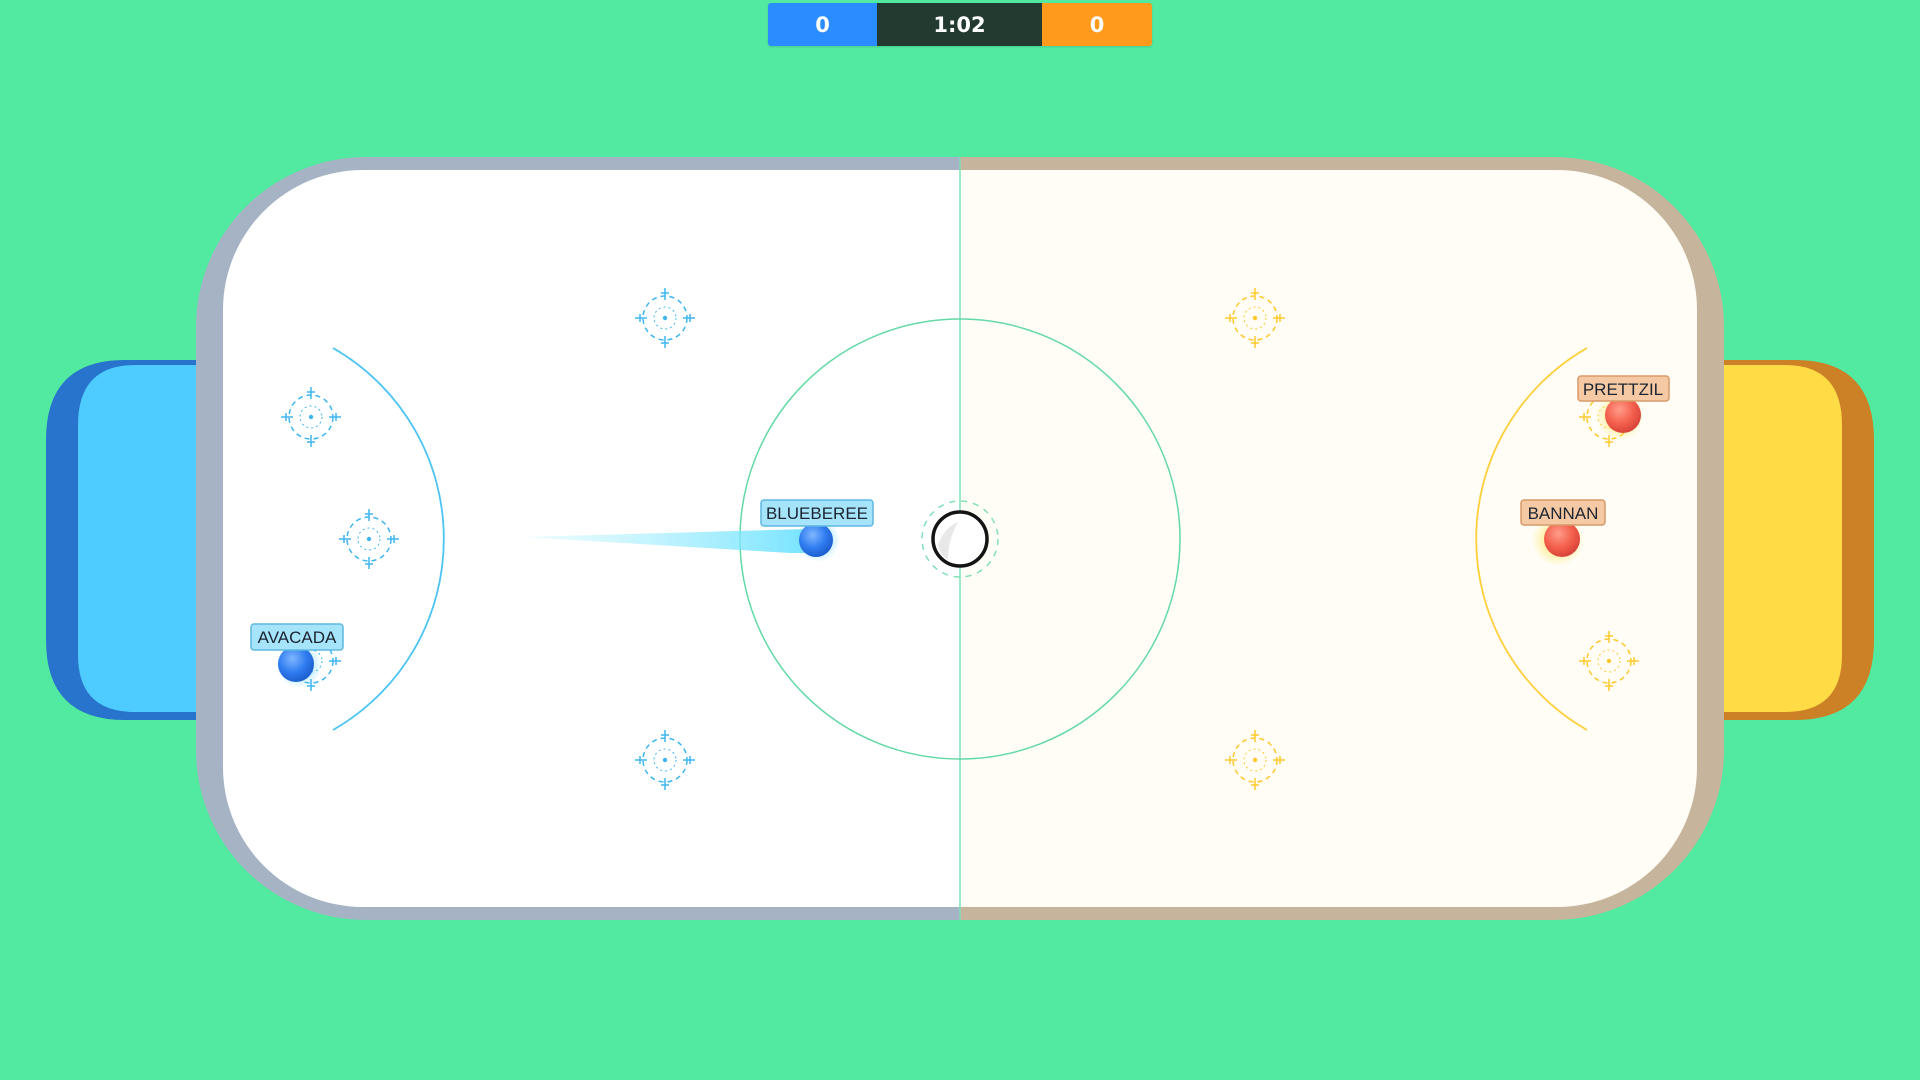  I want to click on player-label-blueberee: BLUEBEREE, so click(817, 513).